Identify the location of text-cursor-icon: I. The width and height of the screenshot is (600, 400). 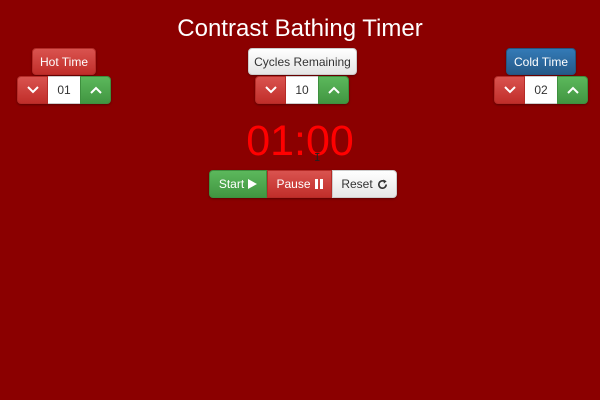
(317, 157).